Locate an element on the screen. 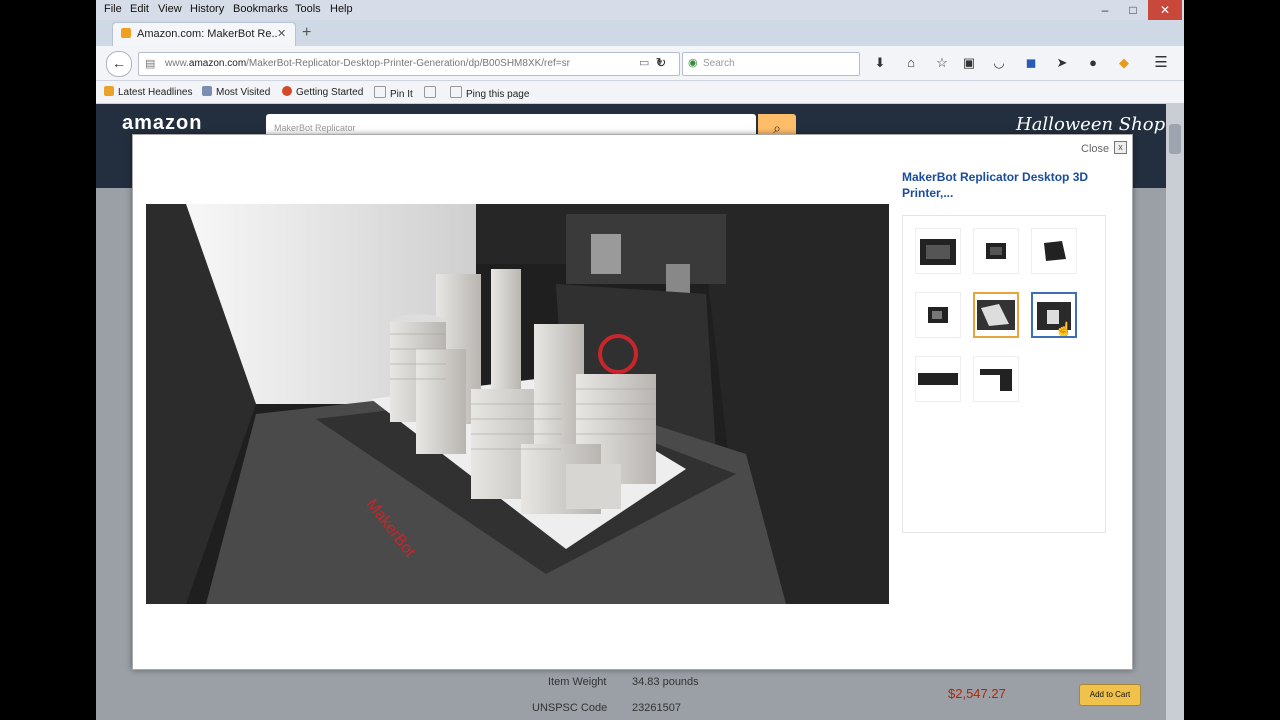  hand-cursor-icon: ☝ is located at coordinates (1063, 328).